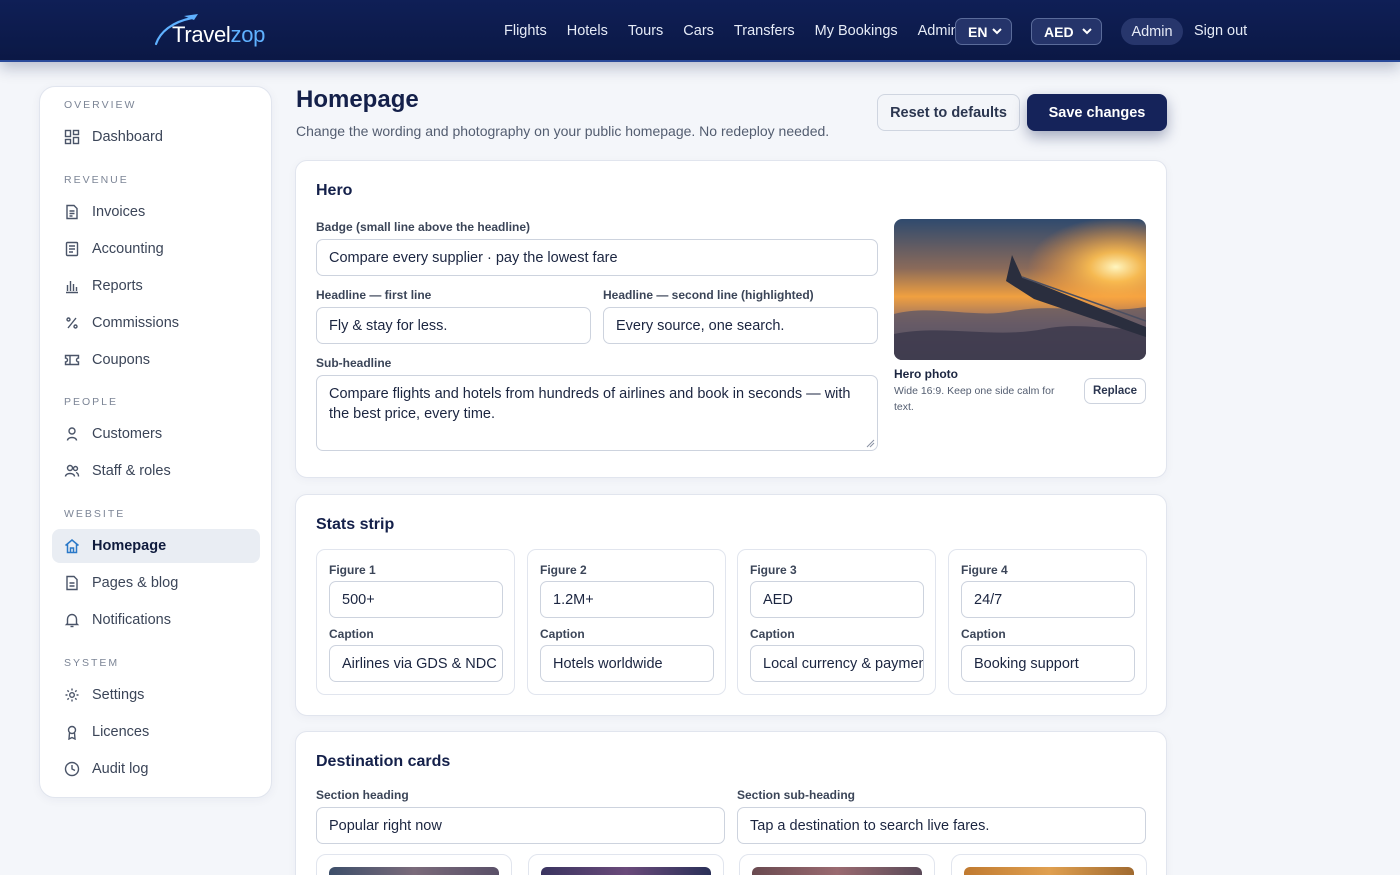 This screenshot has width=1400, height=875. What do you see at coordinates (118, 695) in the screenshot?
I see `sidebar-item-label: Settings` at bounding box center [118, 695].